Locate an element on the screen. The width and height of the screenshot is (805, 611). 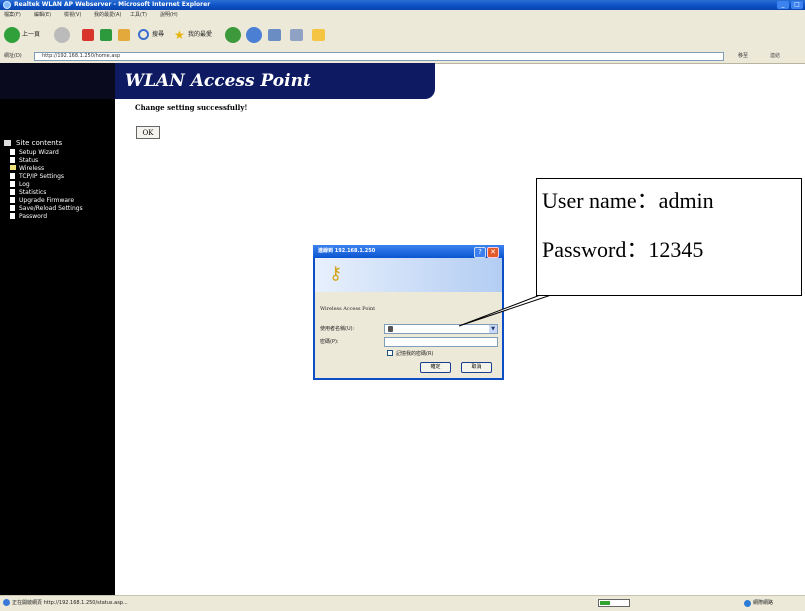
security-zone: 網際網路 is located at coordinates (763, 603).